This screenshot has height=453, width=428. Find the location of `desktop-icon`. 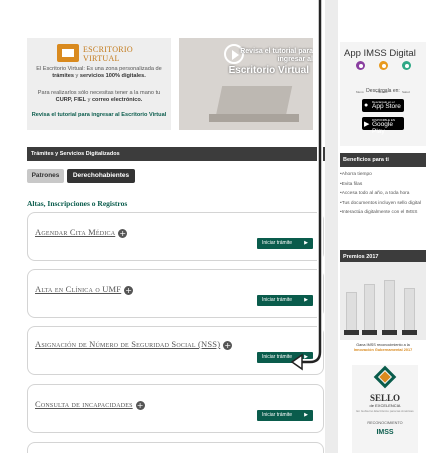

desktop-icon is located at coordinates (68, 53).